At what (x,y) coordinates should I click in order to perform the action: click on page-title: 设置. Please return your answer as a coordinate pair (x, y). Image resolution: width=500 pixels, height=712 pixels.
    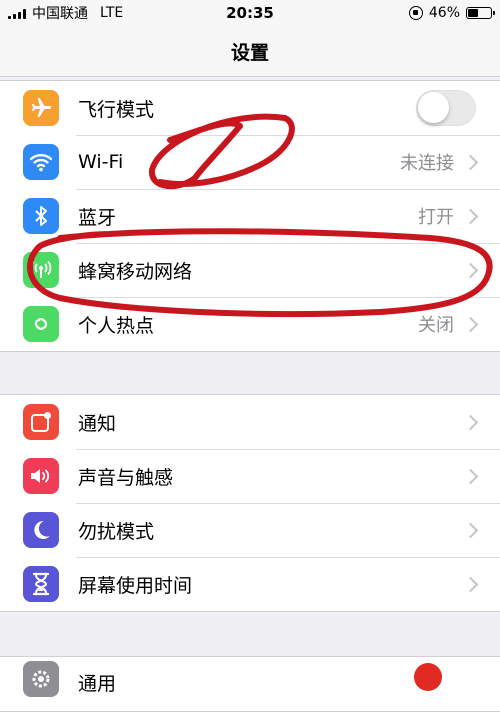
    Looking at the image, I should click on (249, 52).